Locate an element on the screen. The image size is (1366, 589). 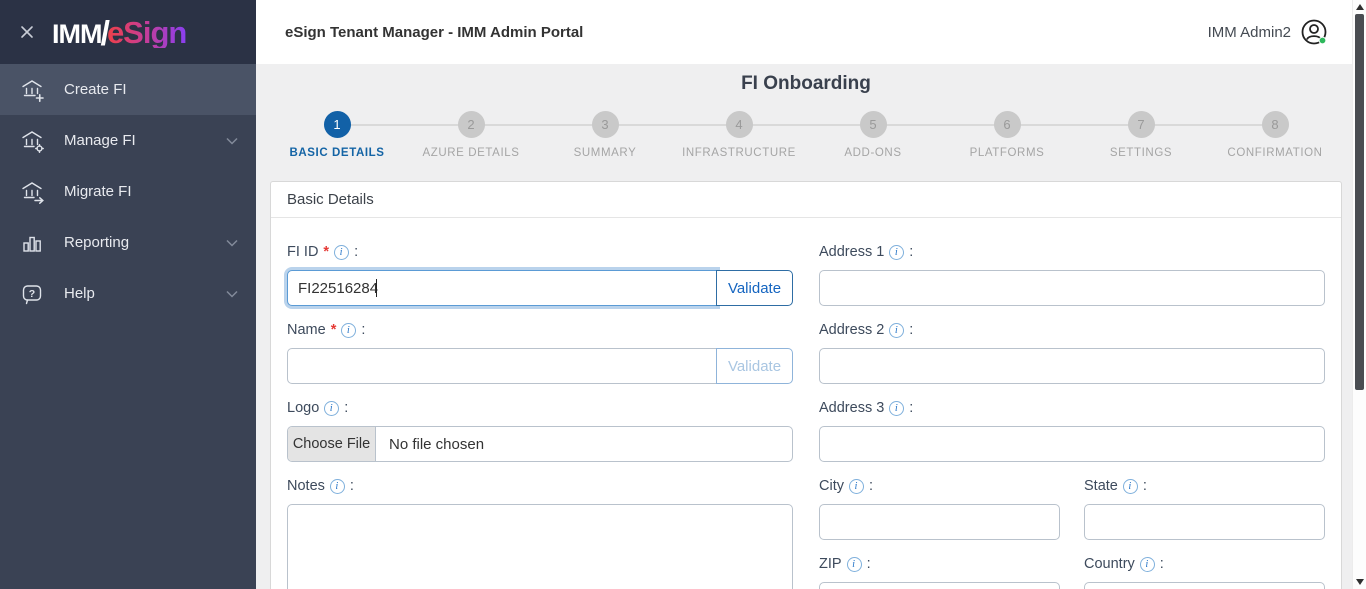
page-title: FI Onboarding is located at coordinates (806, 83).